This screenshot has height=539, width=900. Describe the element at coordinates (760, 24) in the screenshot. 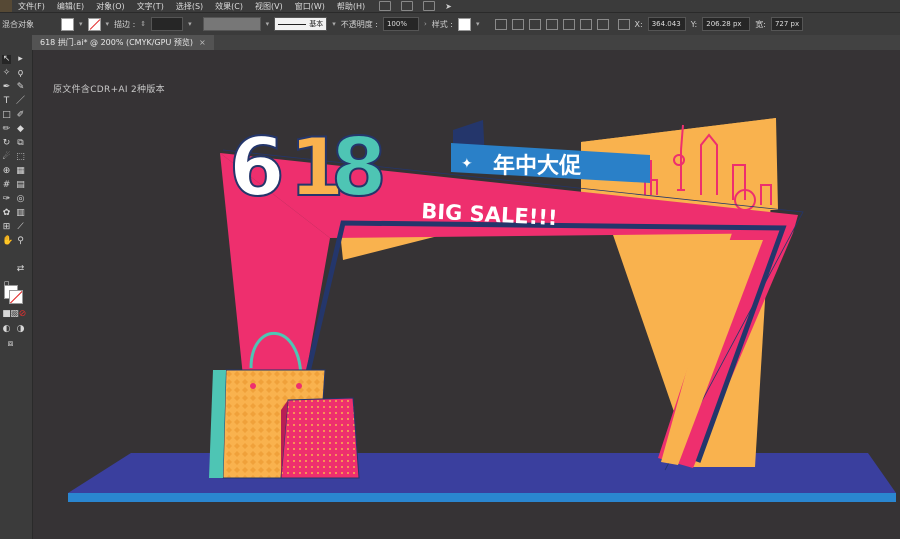

I see `w-label: 宽:` at that location.